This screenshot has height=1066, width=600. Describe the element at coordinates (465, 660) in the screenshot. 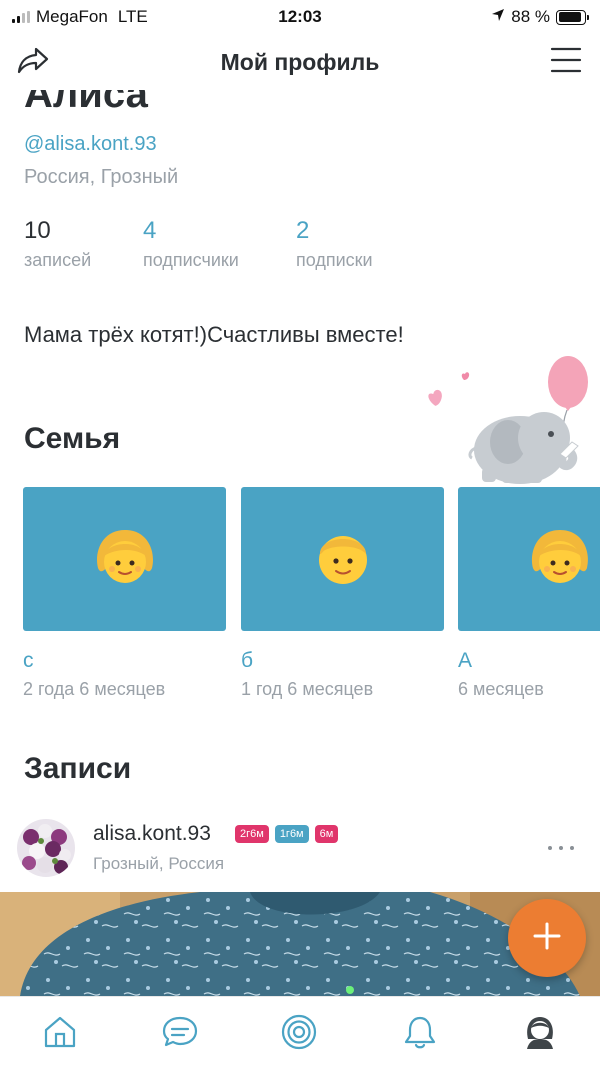

I see `child-name: А` at that location.